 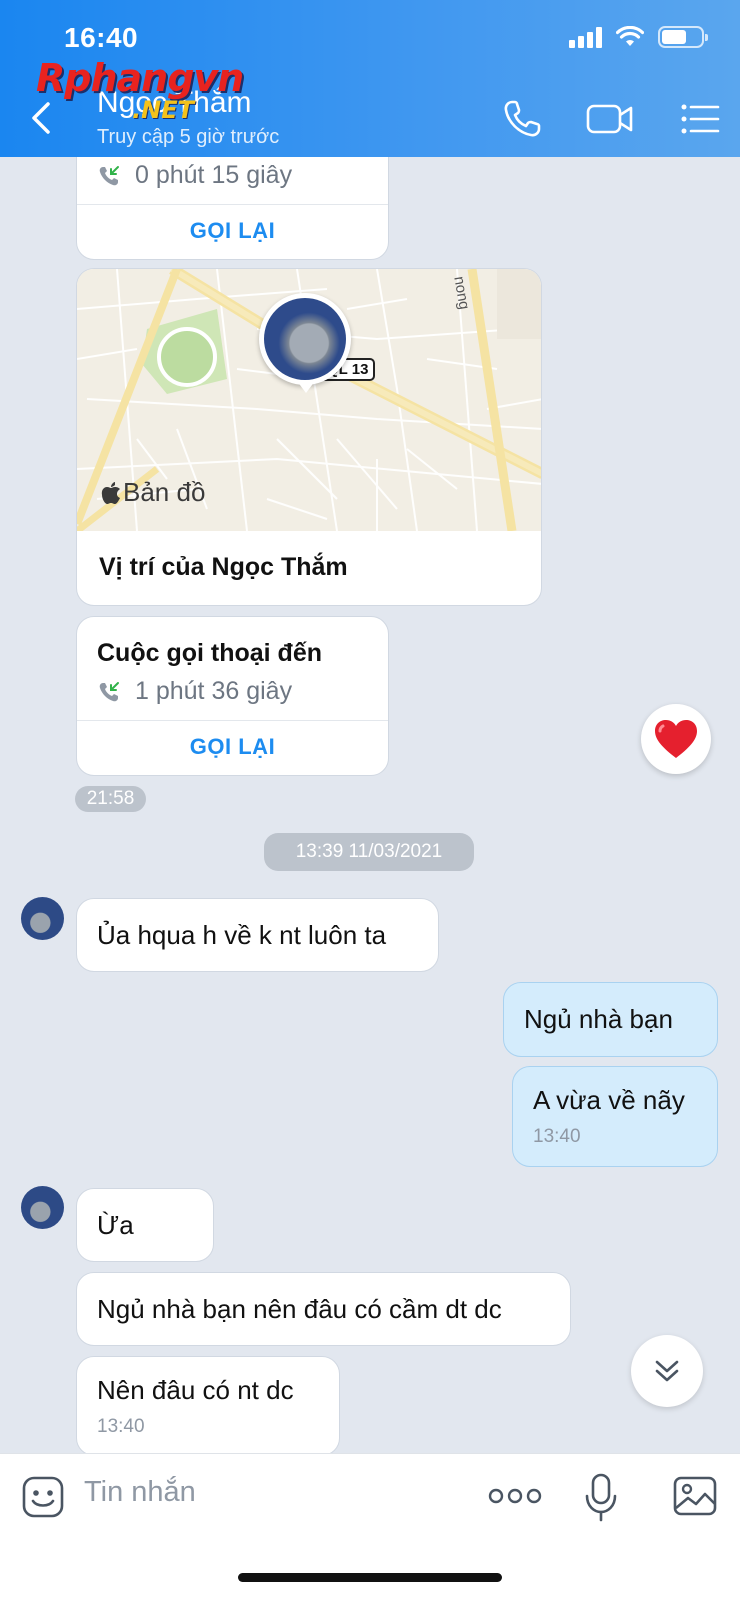 I want to click on location-card: nong QL 13 Bản đồ Vị trí của Ngọc Thắm, so click(x=309, y=437).